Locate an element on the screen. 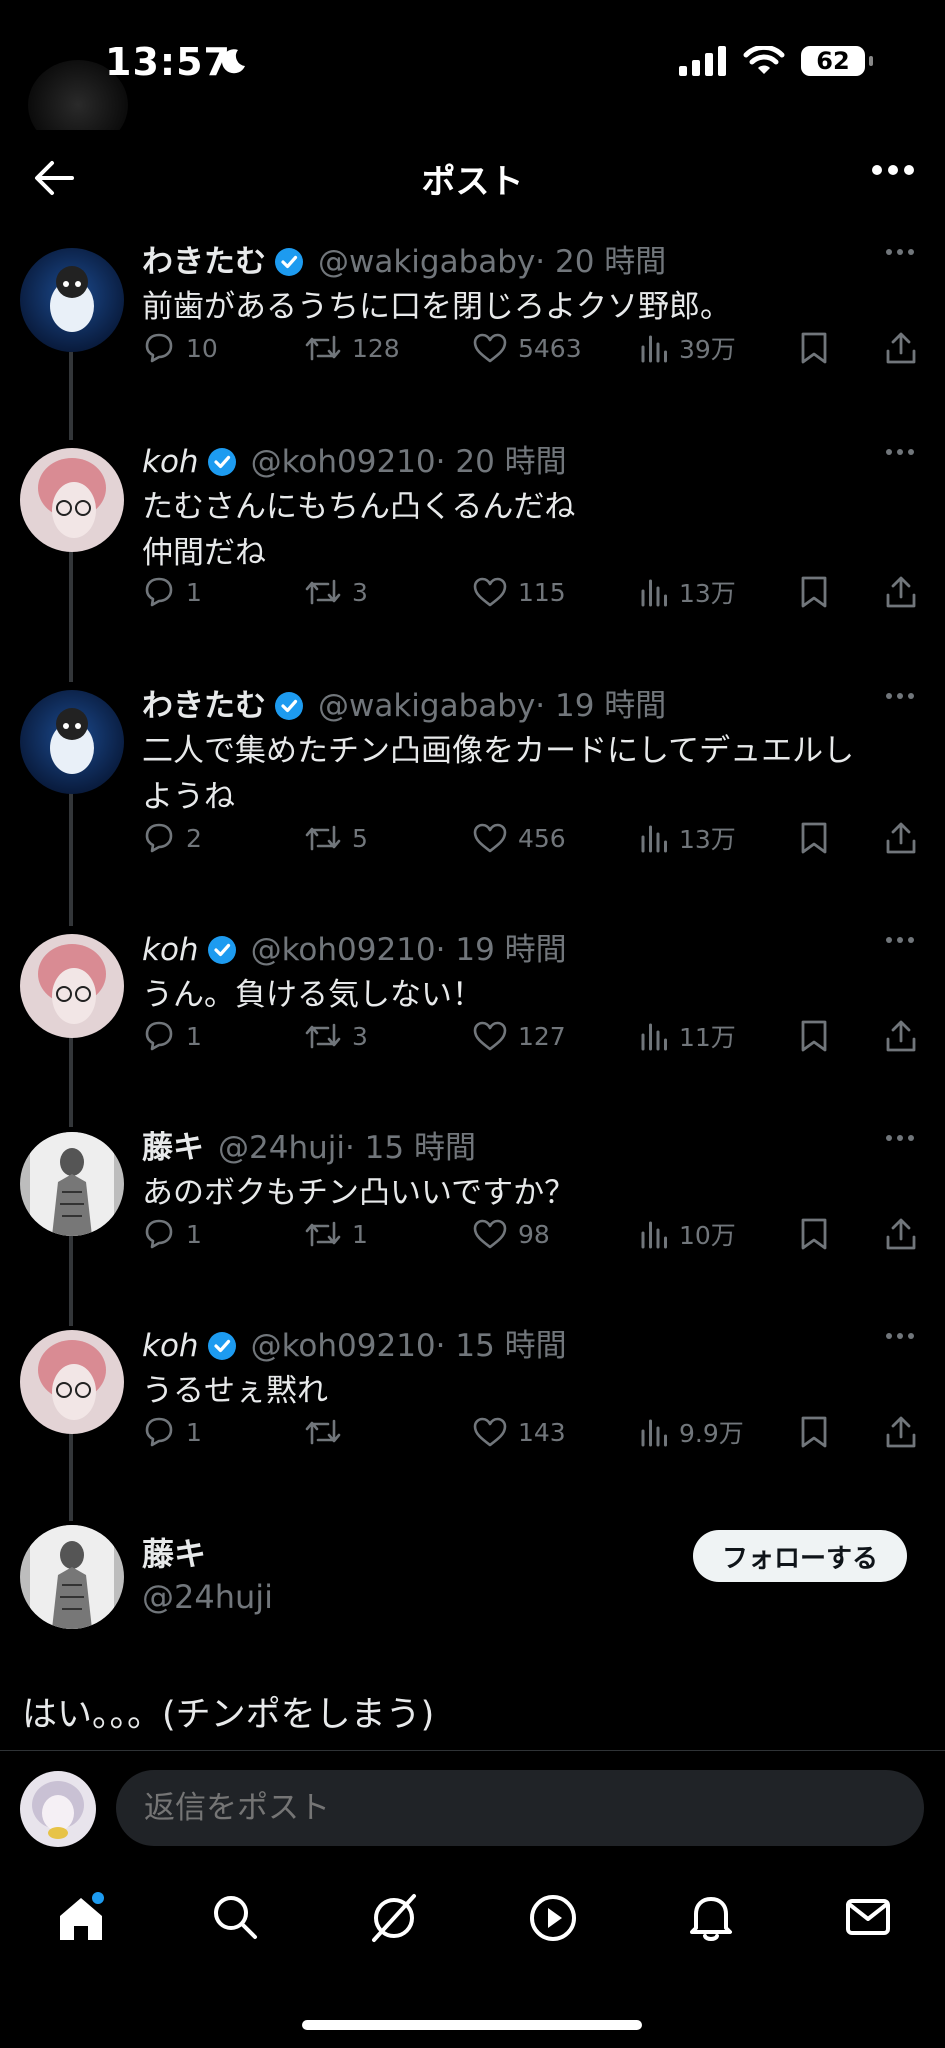  video-icon is located at coordinates (553, 1918).